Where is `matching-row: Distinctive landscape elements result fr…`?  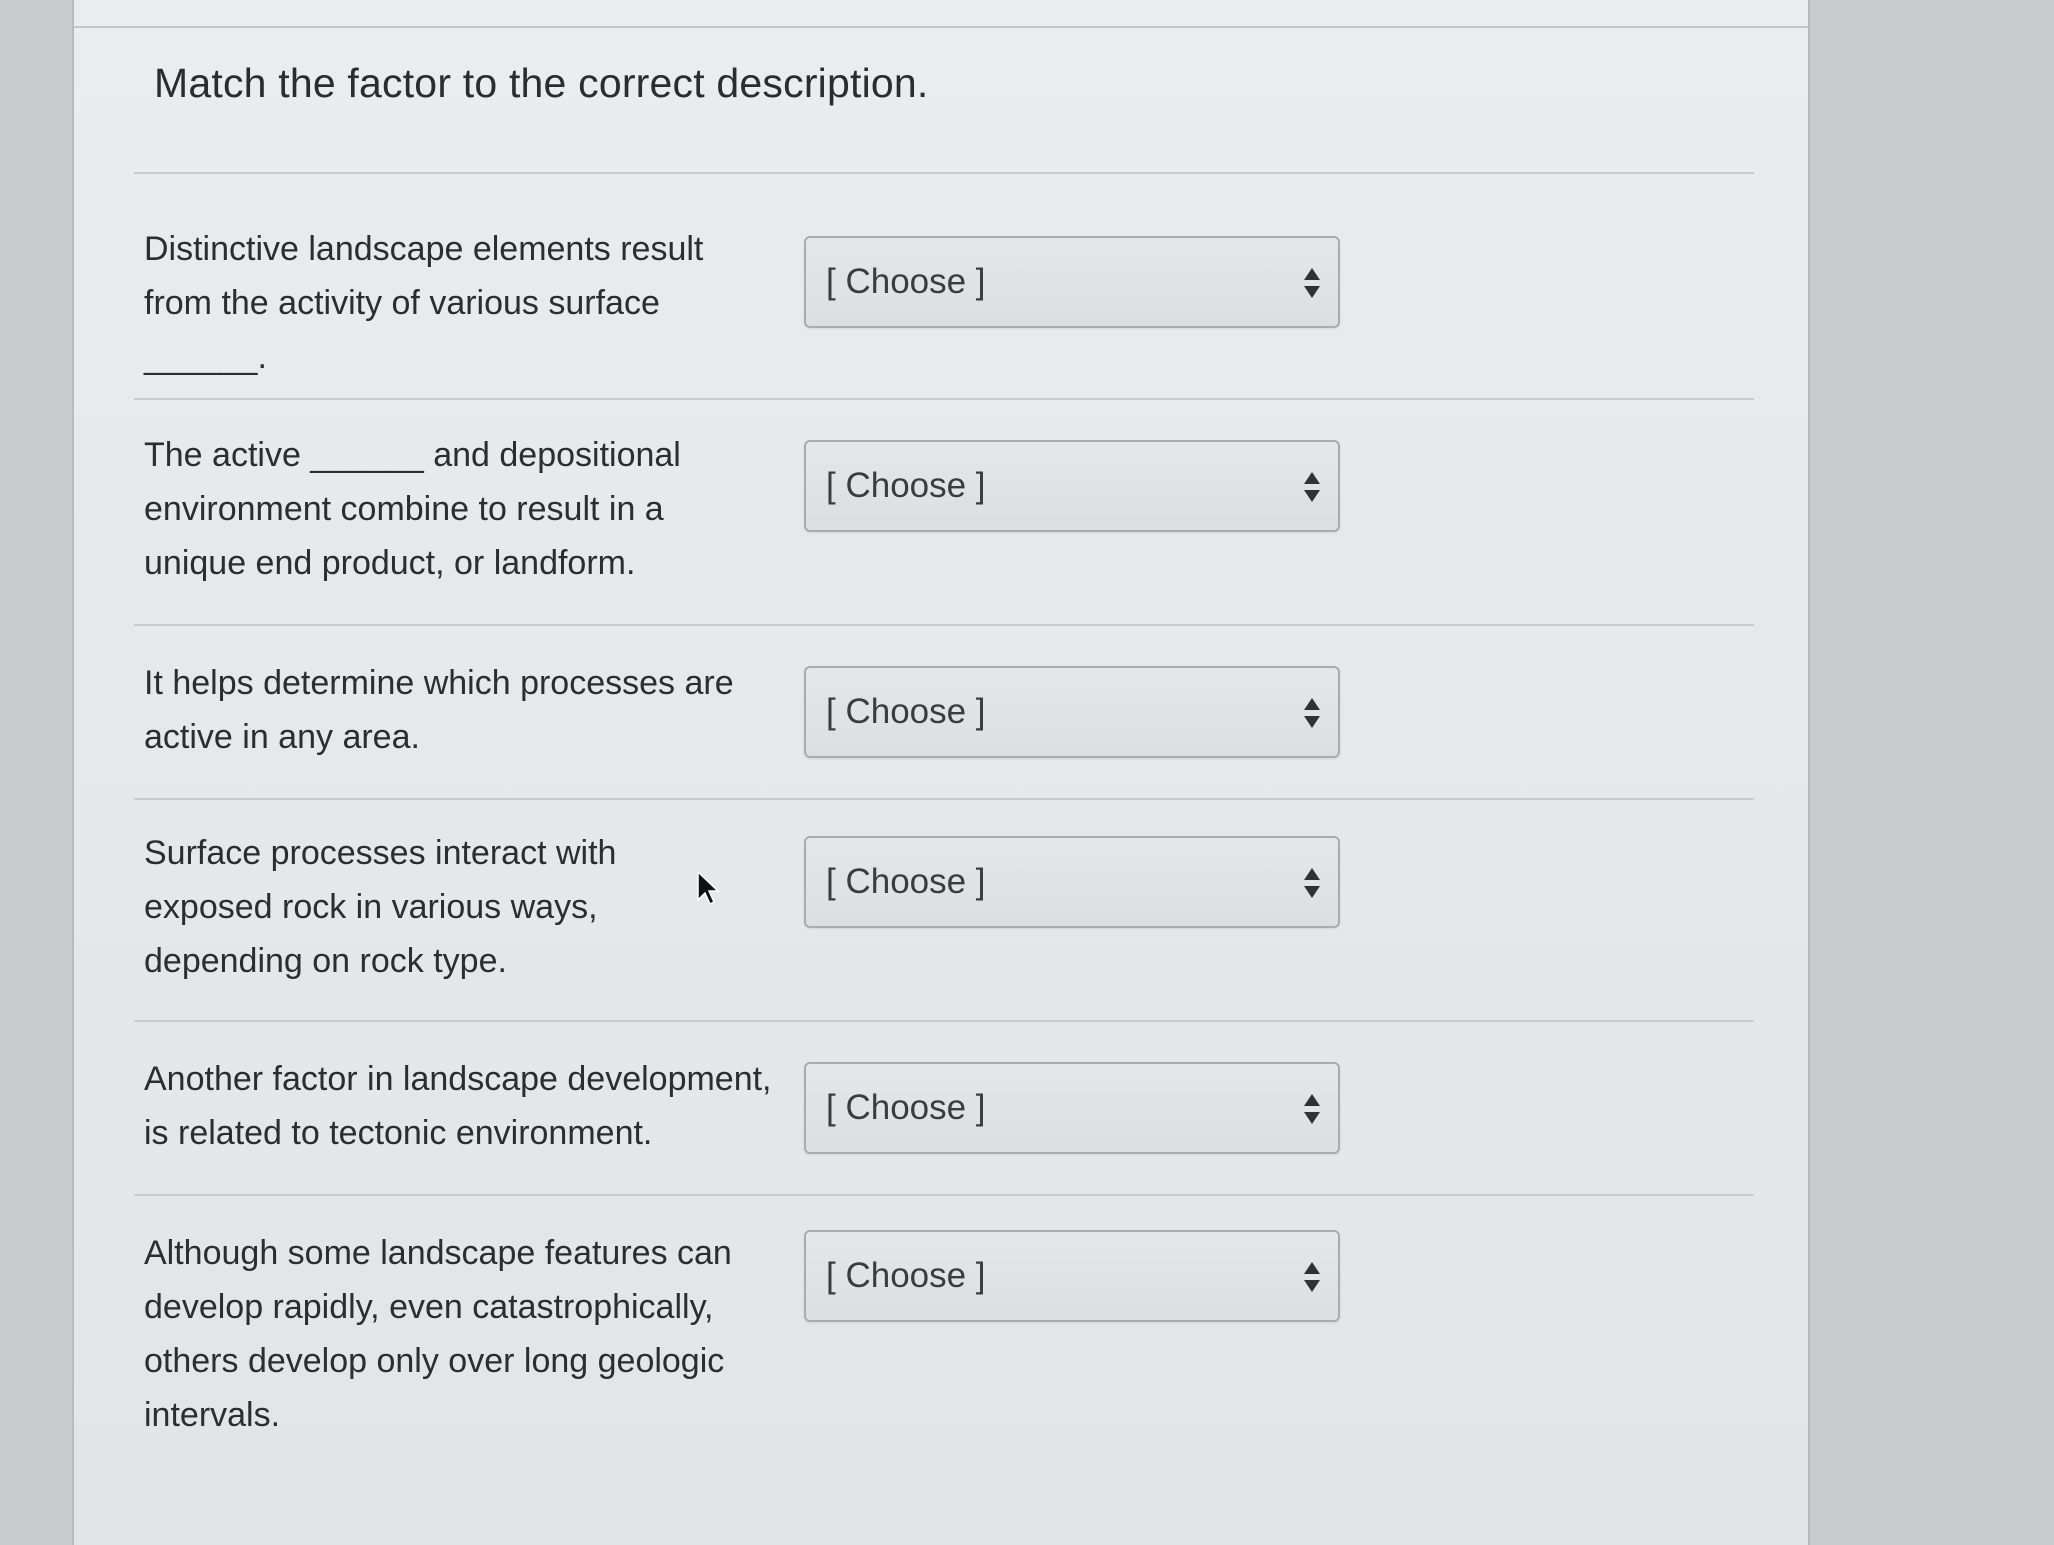 matching-row: Distinctive landscape elements result fr… is located at coordinates (944, 285).